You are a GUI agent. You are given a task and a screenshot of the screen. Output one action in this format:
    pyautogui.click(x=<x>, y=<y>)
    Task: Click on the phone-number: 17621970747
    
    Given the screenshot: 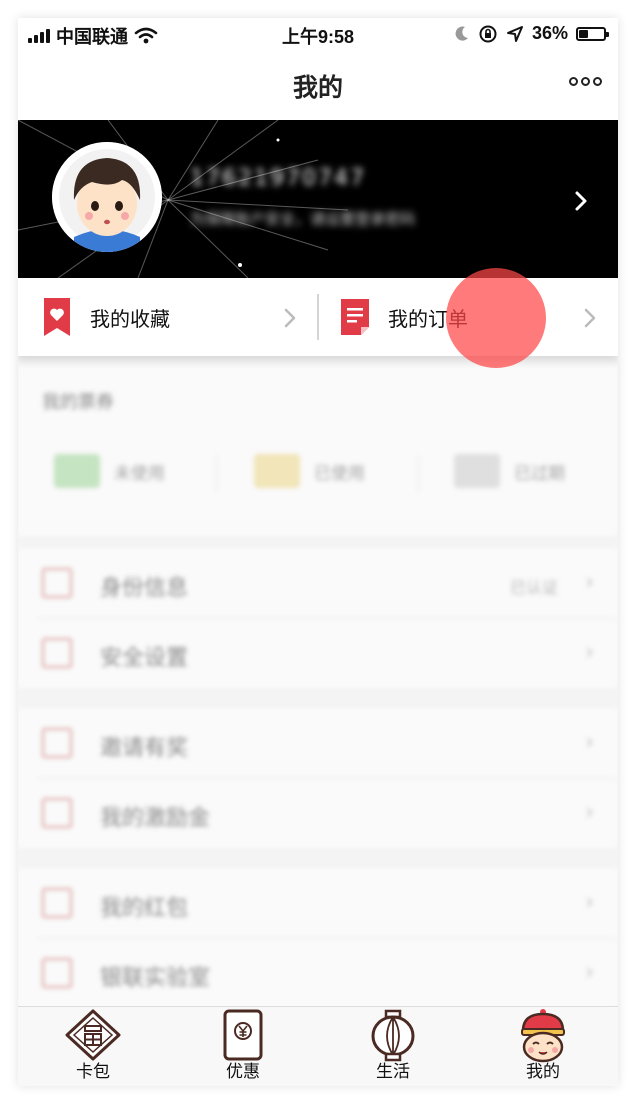 What is the action you would take?
    pyautogui.click(x=278, y=178)
    